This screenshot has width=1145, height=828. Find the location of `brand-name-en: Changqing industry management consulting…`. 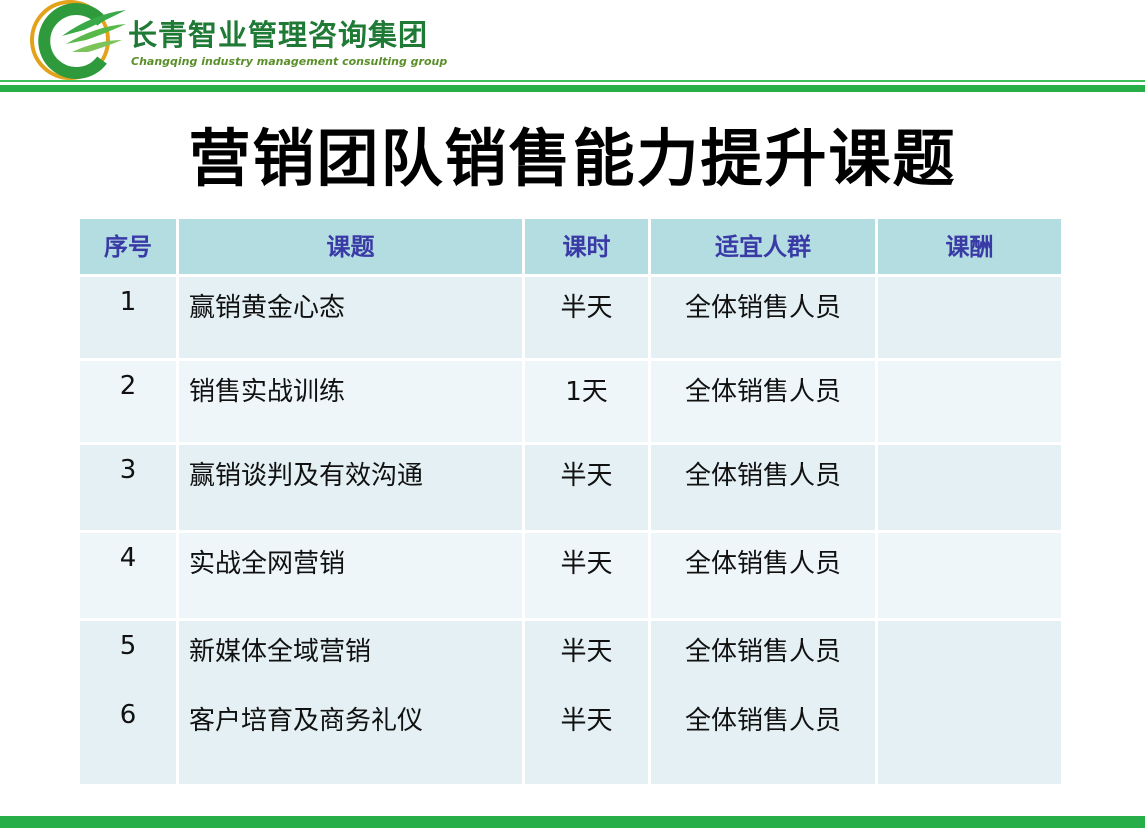

brand-name-en: Changqing industry management consulting… is located at coordinates (289, 61).